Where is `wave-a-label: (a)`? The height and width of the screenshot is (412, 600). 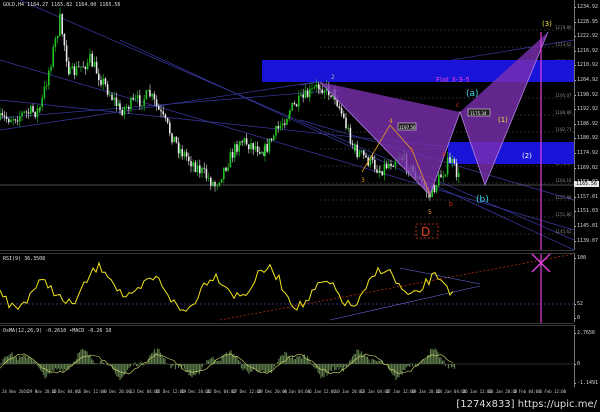
wave-a-label: (a) is located at coordinates (472, 94).